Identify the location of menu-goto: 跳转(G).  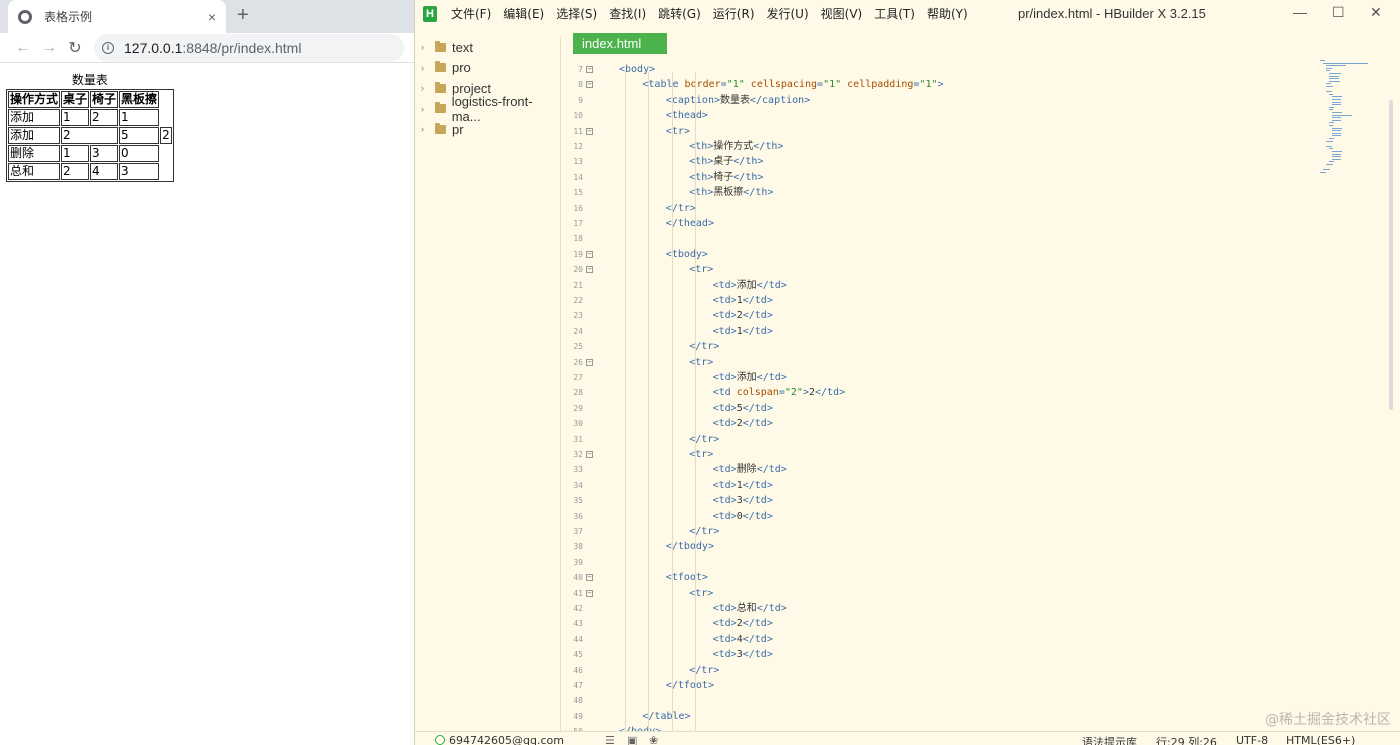
(679, 13).